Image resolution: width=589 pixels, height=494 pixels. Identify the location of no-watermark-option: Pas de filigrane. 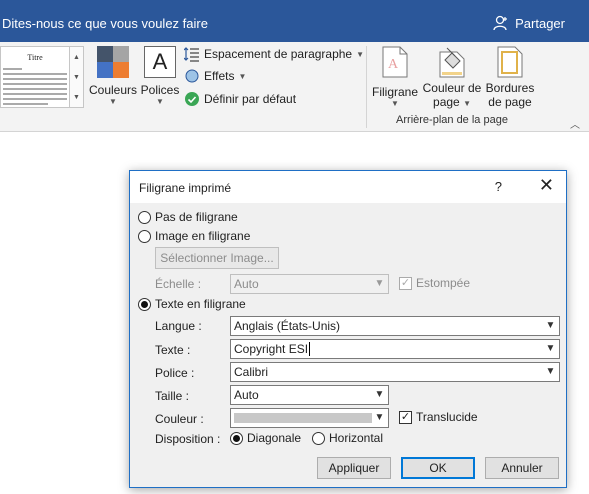
(188, 217).